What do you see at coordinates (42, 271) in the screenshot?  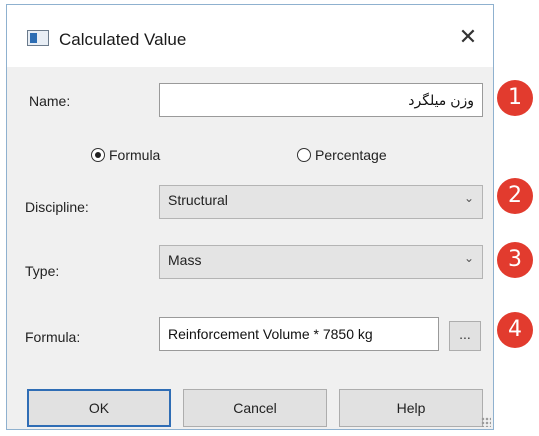 I see `type-label: Type:` at bounding box center [42, 271].